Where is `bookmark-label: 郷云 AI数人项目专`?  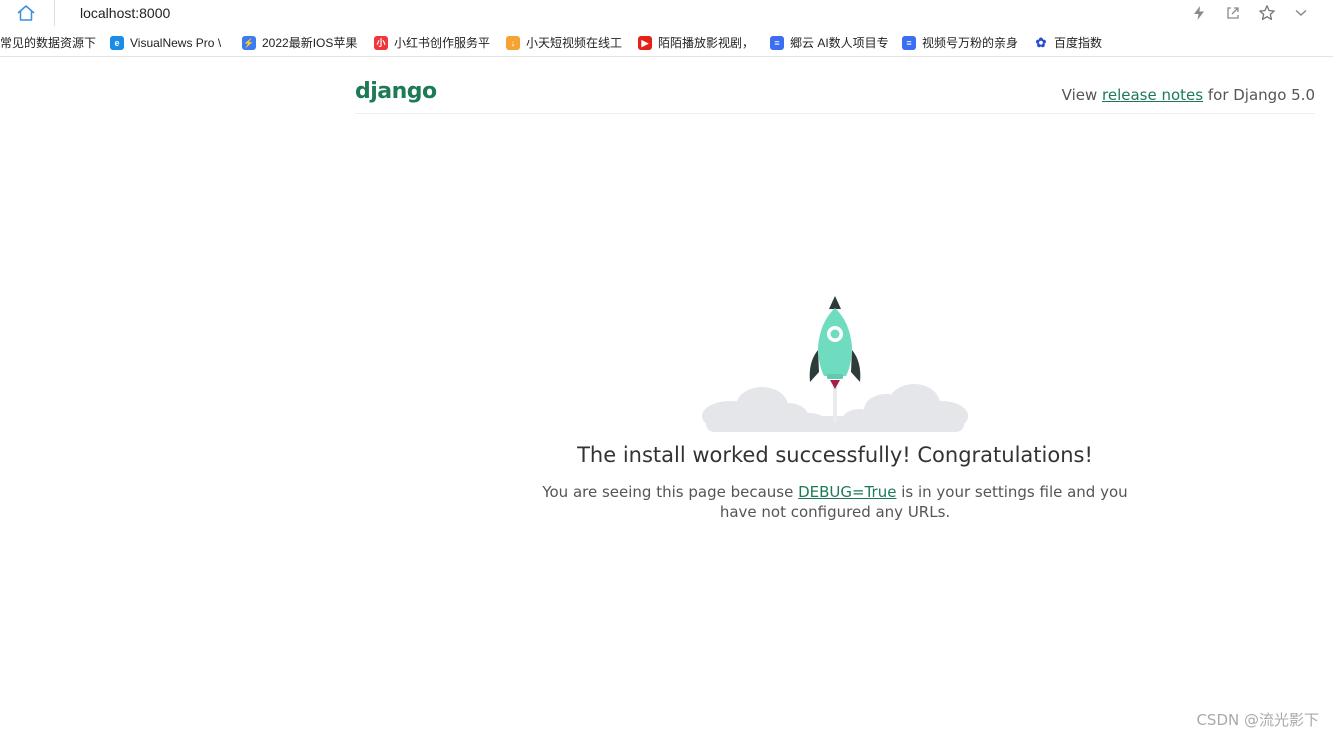
bookmark-label: 郷云 AI数人项目专 is located at coordinates (839, 43).